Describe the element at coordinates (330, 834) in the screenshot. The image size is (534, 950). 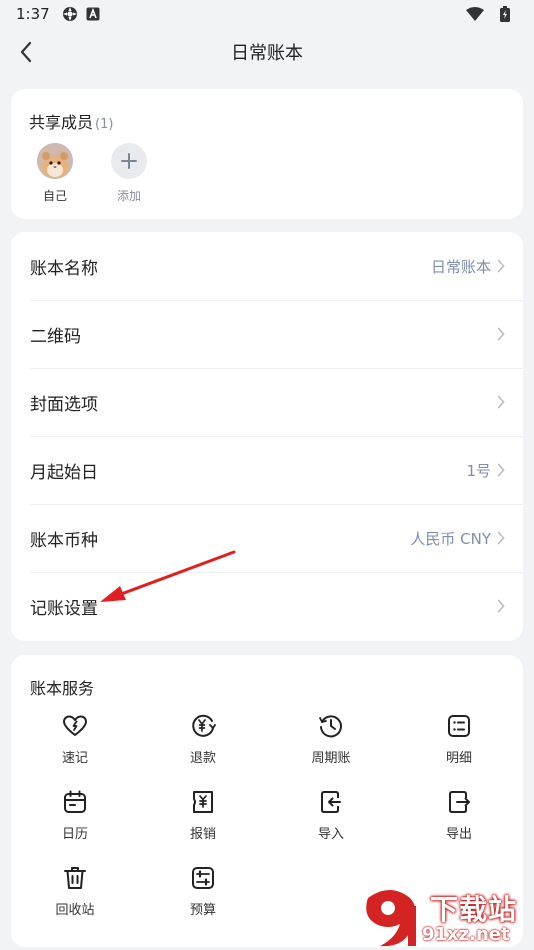
I see `service-label: 导入` at that location.